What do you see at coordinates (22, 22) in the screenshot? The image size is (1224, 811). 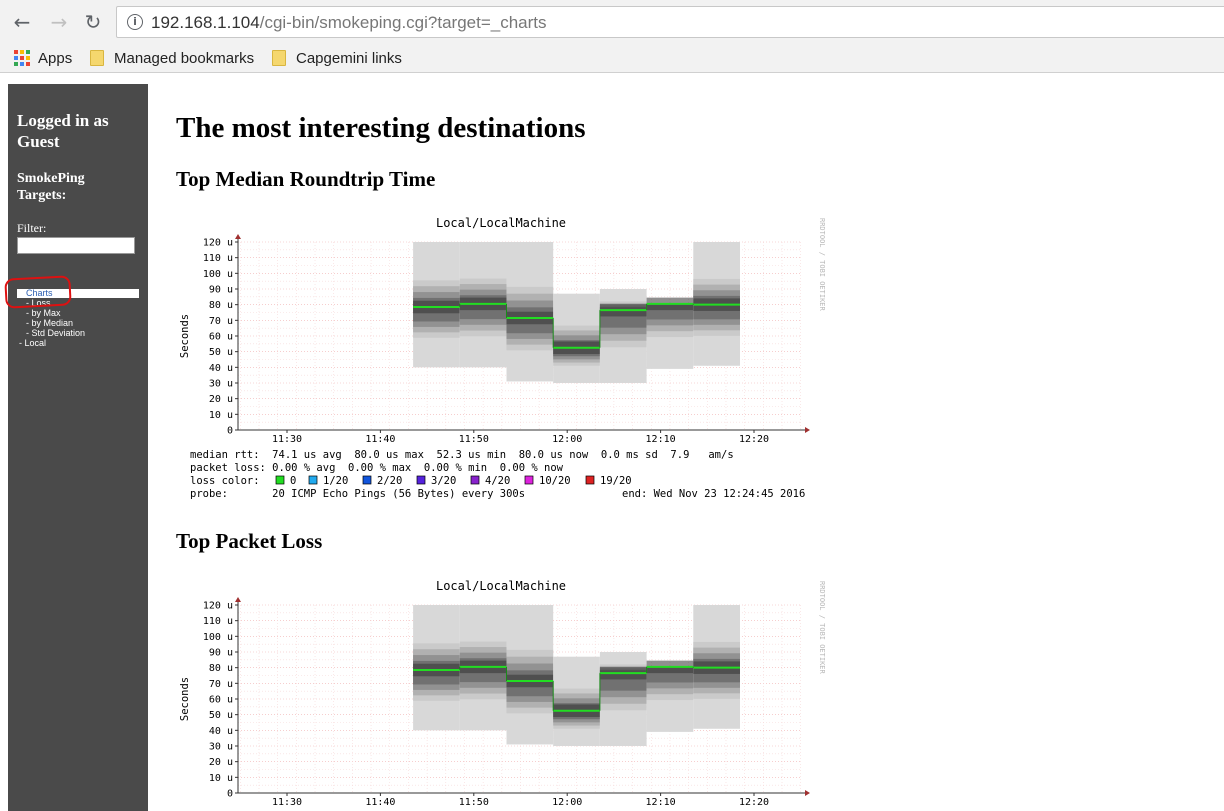 I see `back-button: ←` at bounding box center [22, 22].